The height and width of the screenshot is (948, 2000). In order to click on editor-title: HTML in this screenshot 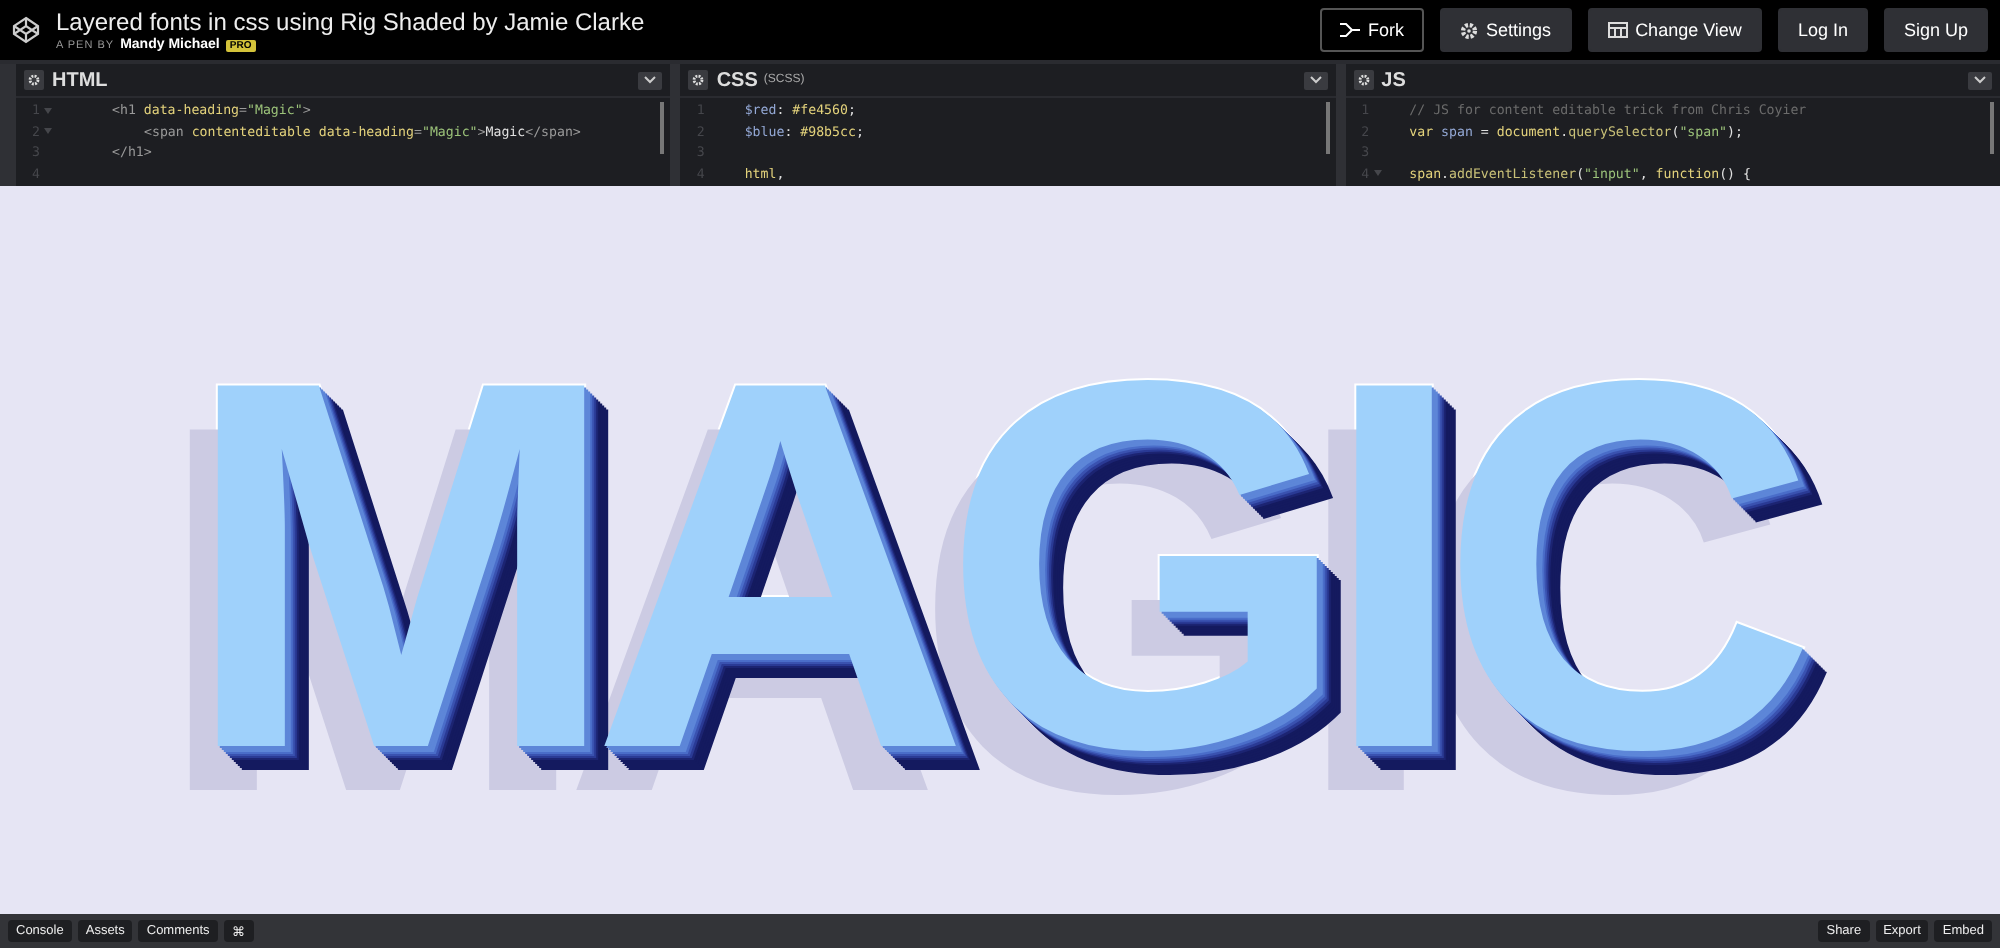, I will do `click(80, 80)`.